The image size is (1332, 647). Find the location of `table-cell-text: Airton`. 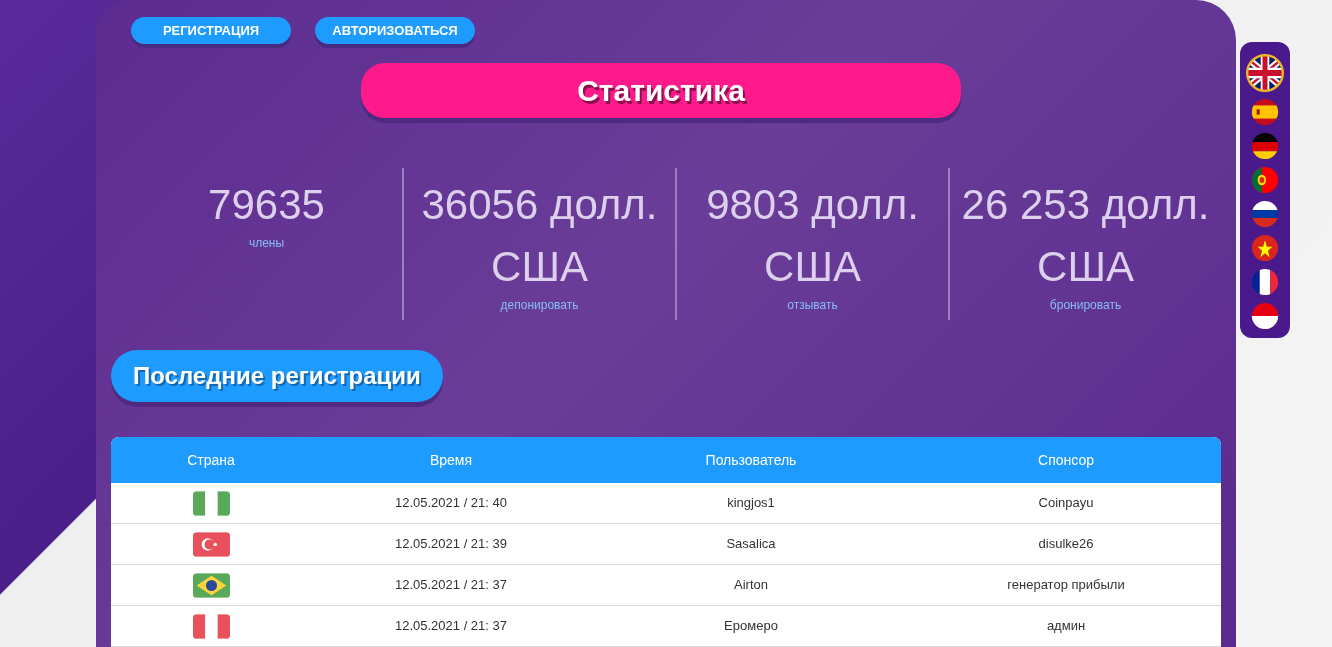

table-cell-text: Airton is located at coordinates (751, 585).